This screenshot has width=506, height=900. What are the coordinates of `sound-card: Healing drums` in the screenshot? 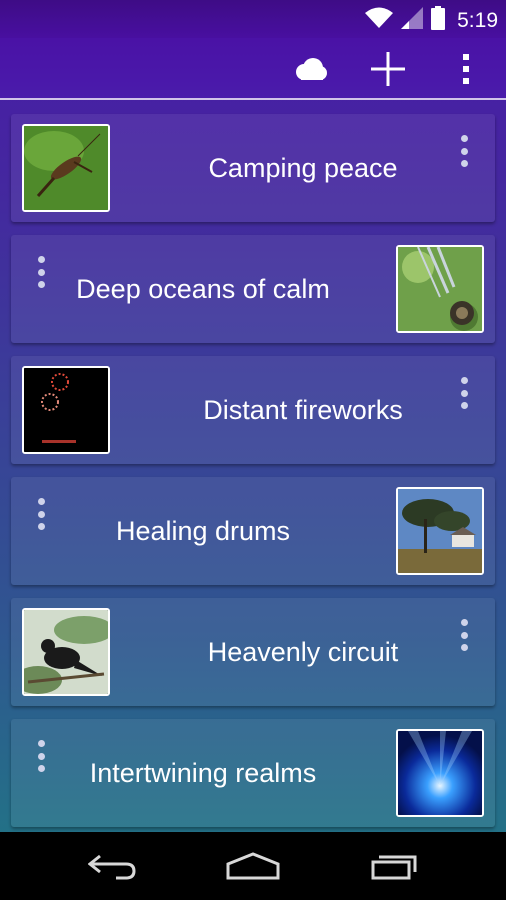 It's located at (253, 531).